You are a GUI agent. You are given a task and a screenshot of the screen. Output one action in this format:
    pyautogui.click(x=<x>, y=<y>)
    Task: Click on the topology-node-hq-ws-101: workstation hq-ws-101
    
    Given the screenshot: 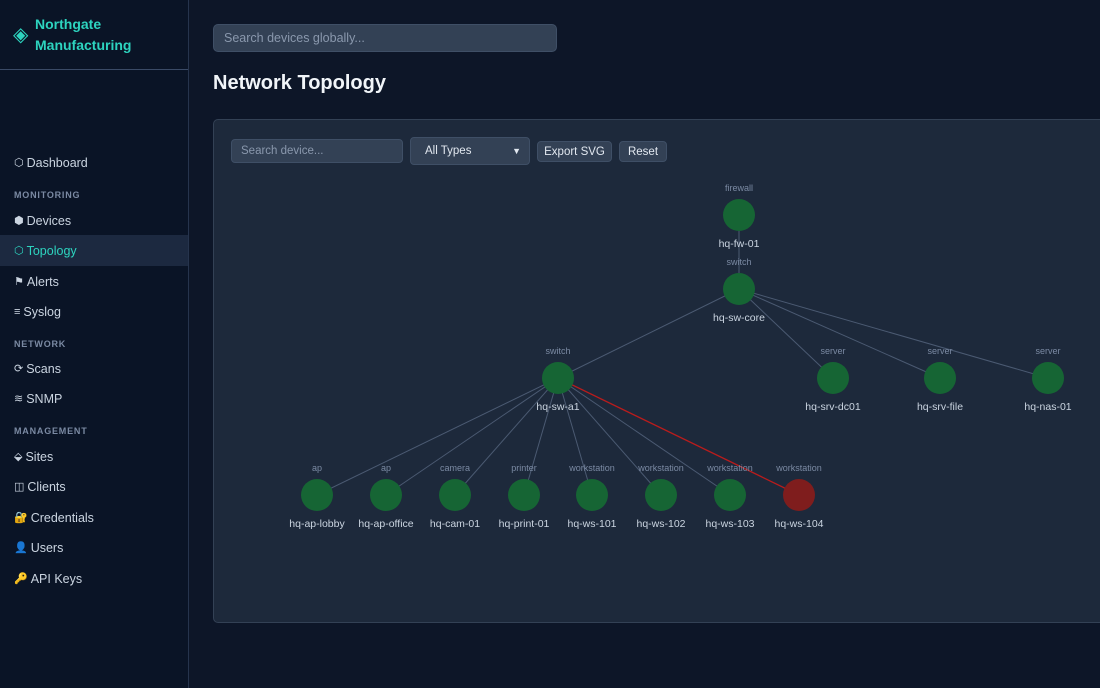 What is the action you would take?
    pyautogui.click(x=591, y=496)
    